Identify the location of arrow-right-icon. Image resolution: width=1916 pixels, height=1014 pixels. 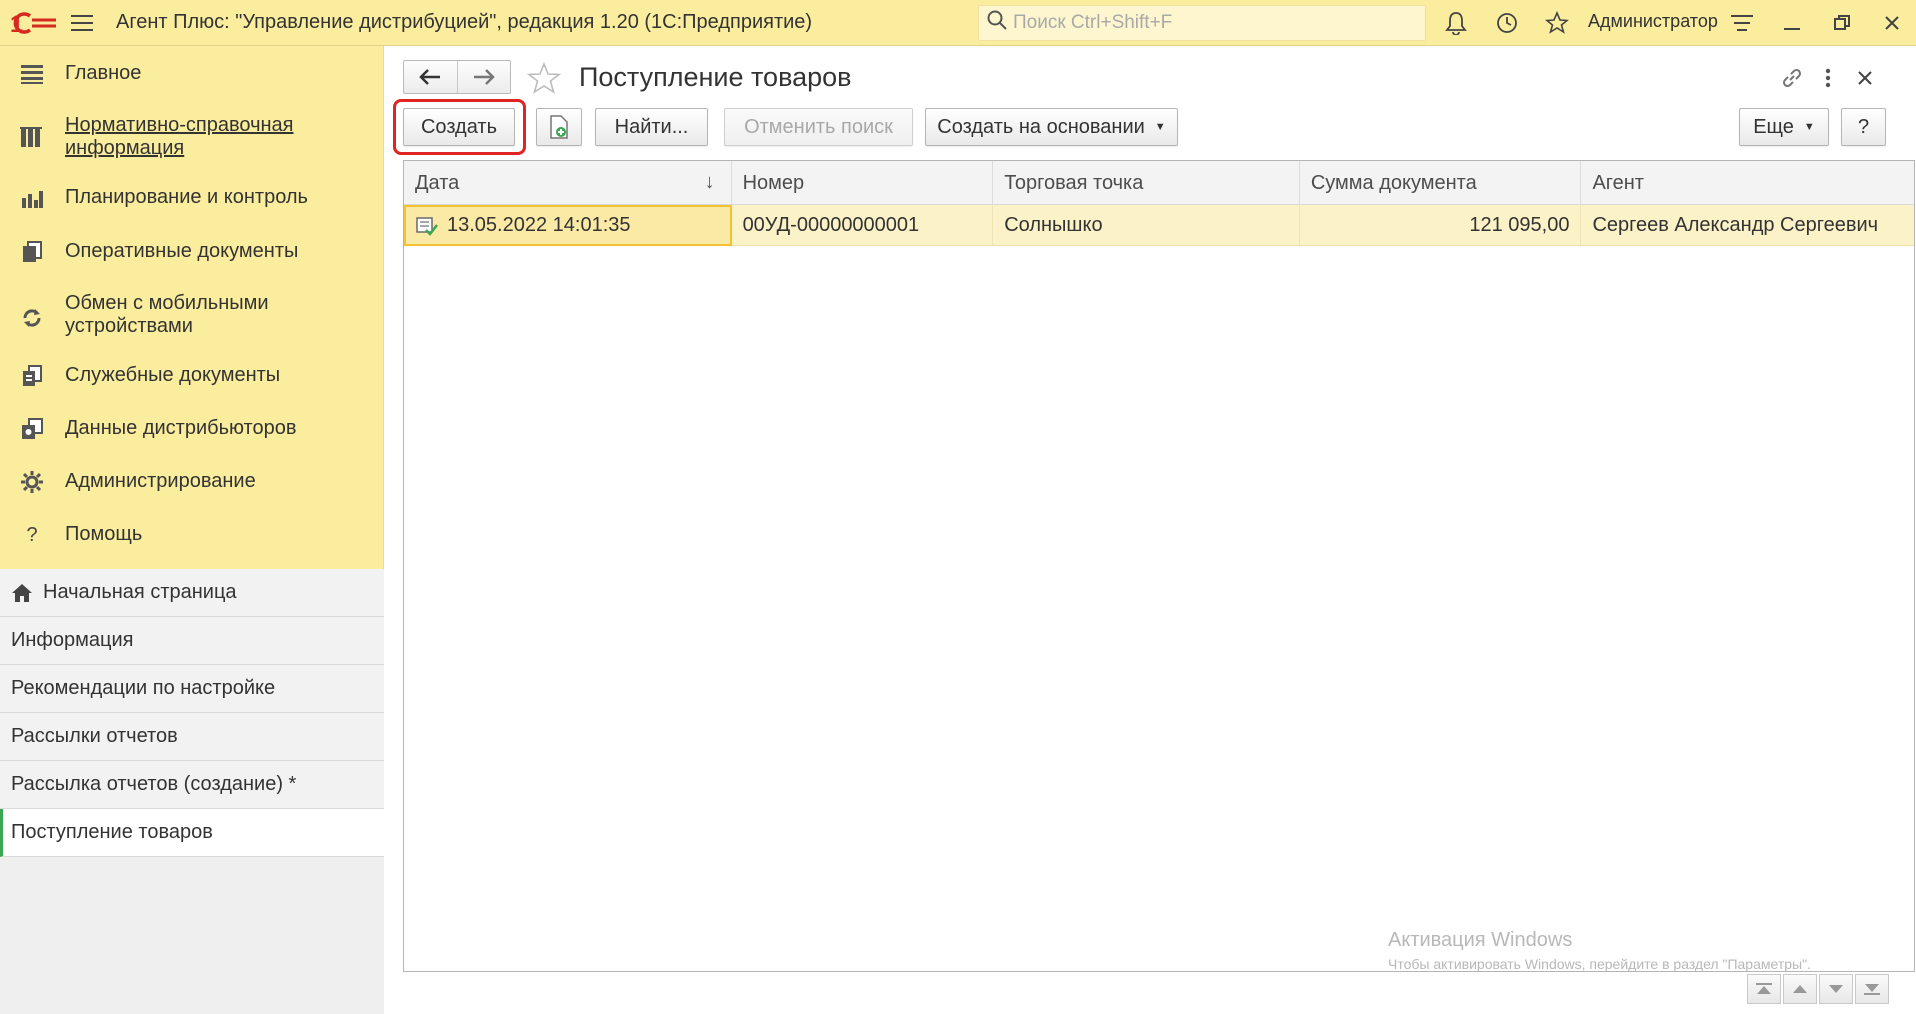
(484, 77).